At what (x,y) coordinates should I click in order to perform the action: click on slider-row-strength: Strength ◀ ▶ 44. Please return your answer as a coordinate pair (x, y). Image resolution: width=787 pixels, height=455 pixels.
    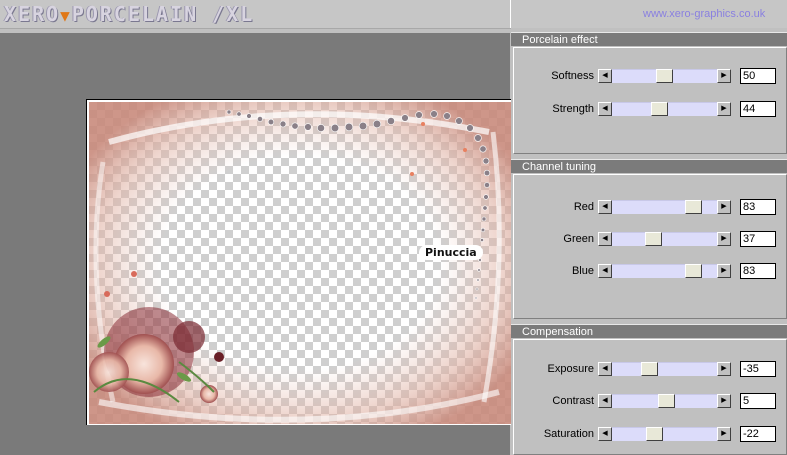
    Looking at the image, I should click on (649, 109).